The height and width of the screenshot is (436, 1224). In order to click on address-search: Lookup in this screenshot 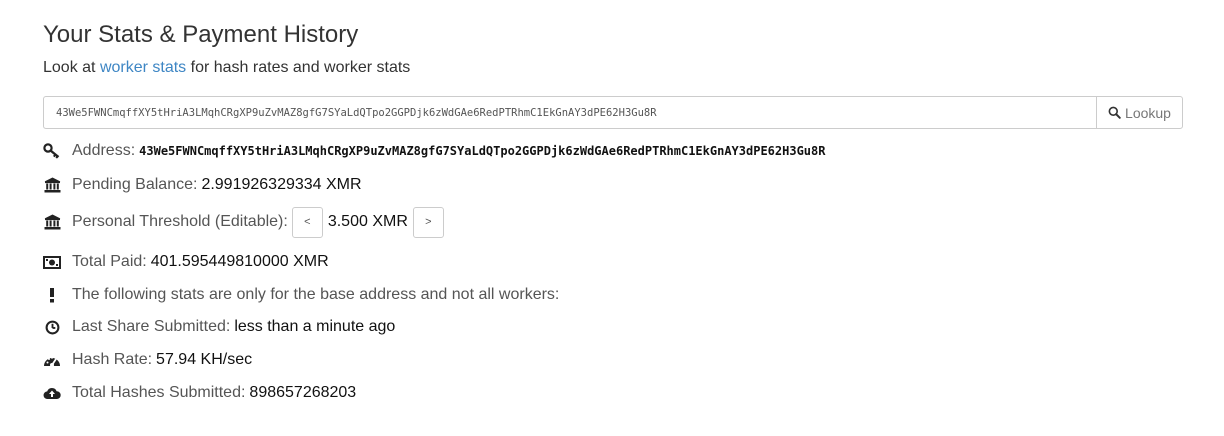, I will do `click(613, 112)`.